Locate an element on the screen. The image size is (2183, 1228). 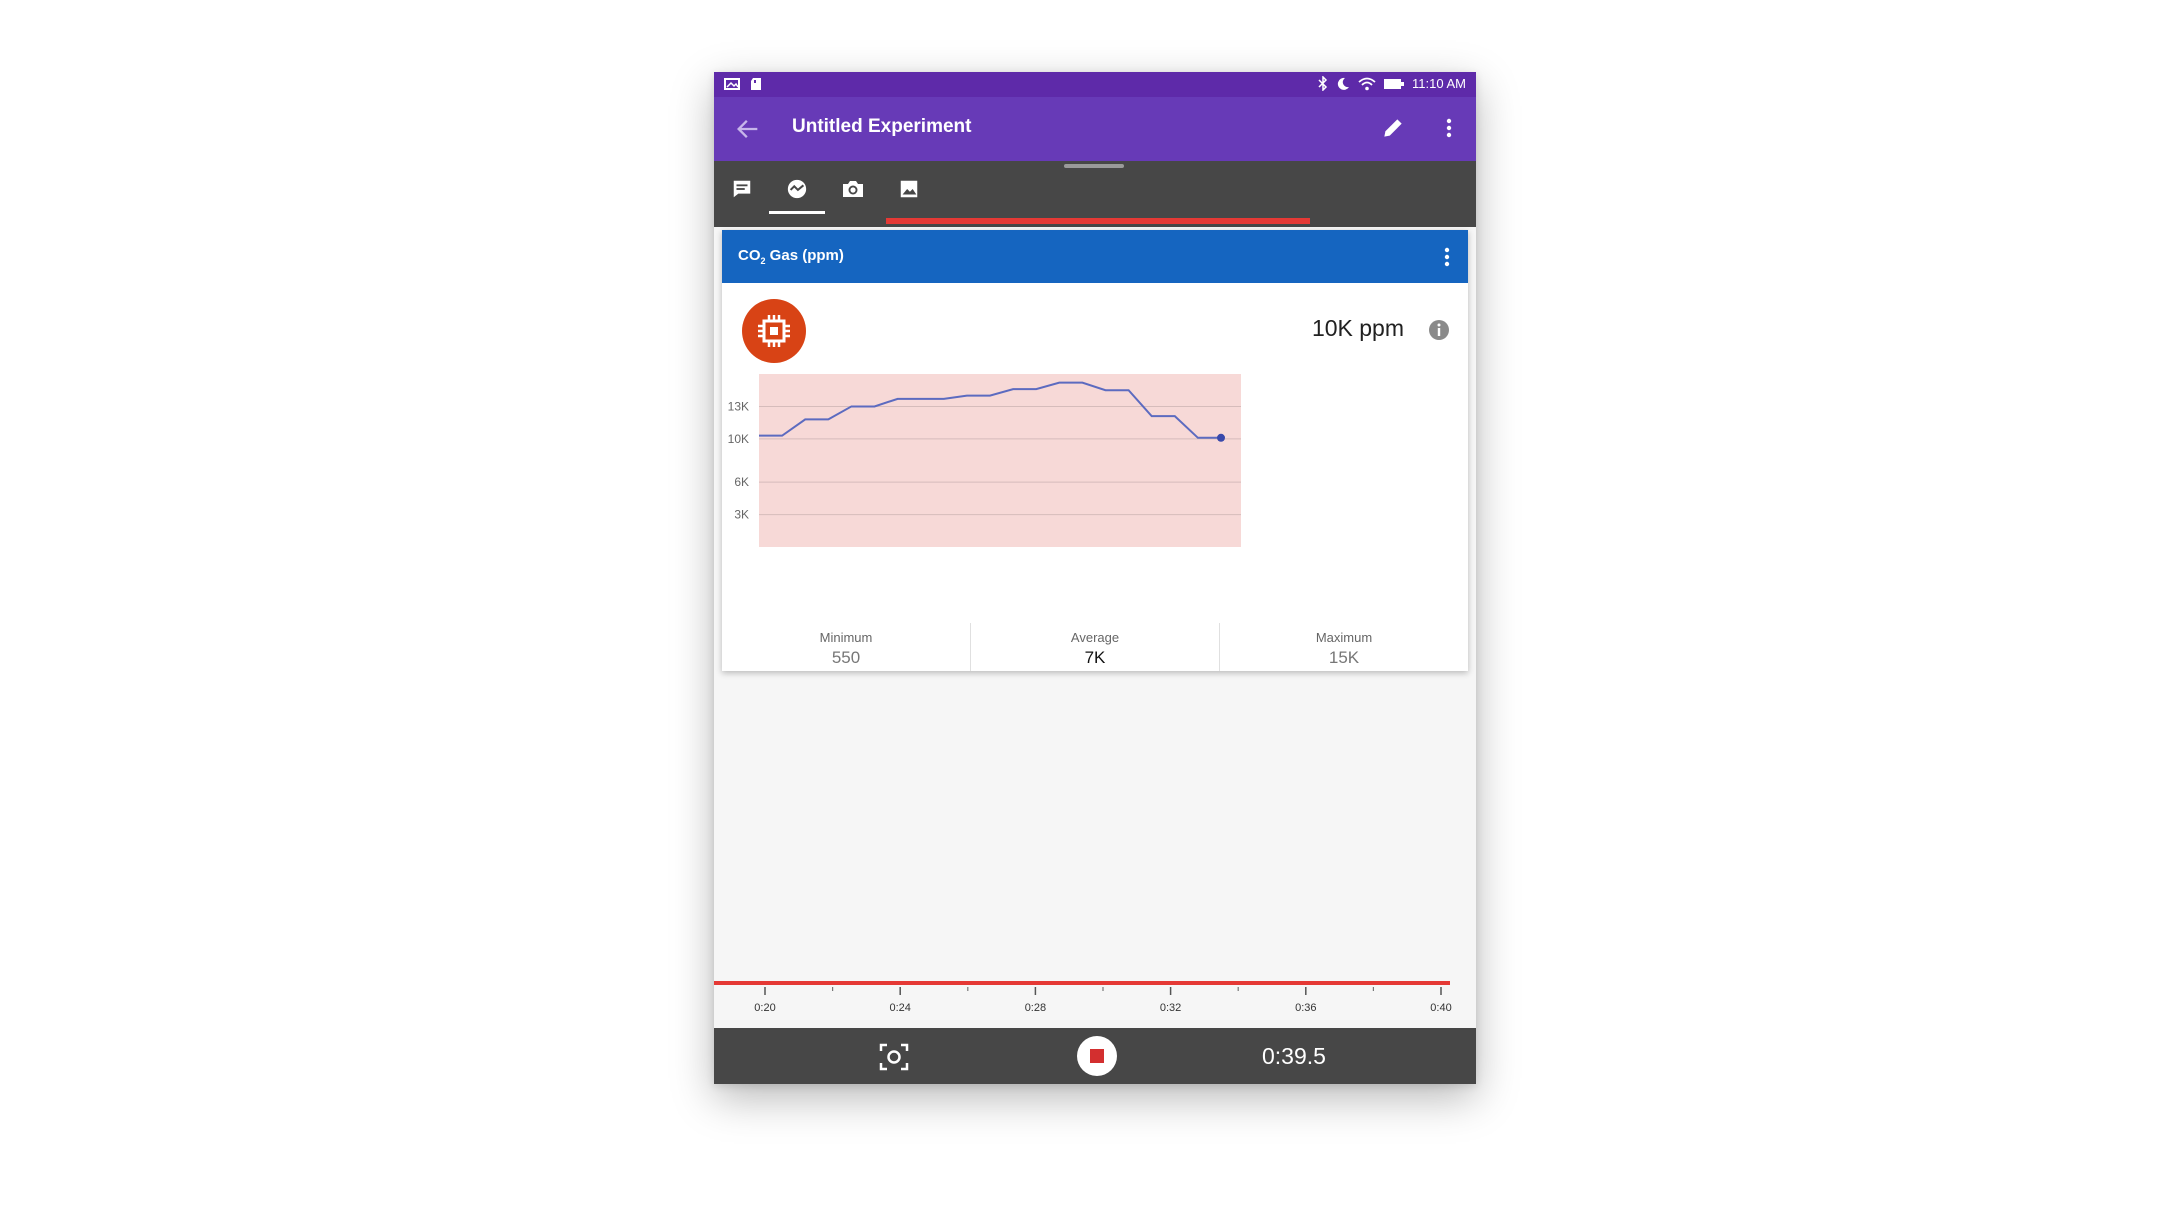
snapshot-icon is located at coordinates (894, 1057).